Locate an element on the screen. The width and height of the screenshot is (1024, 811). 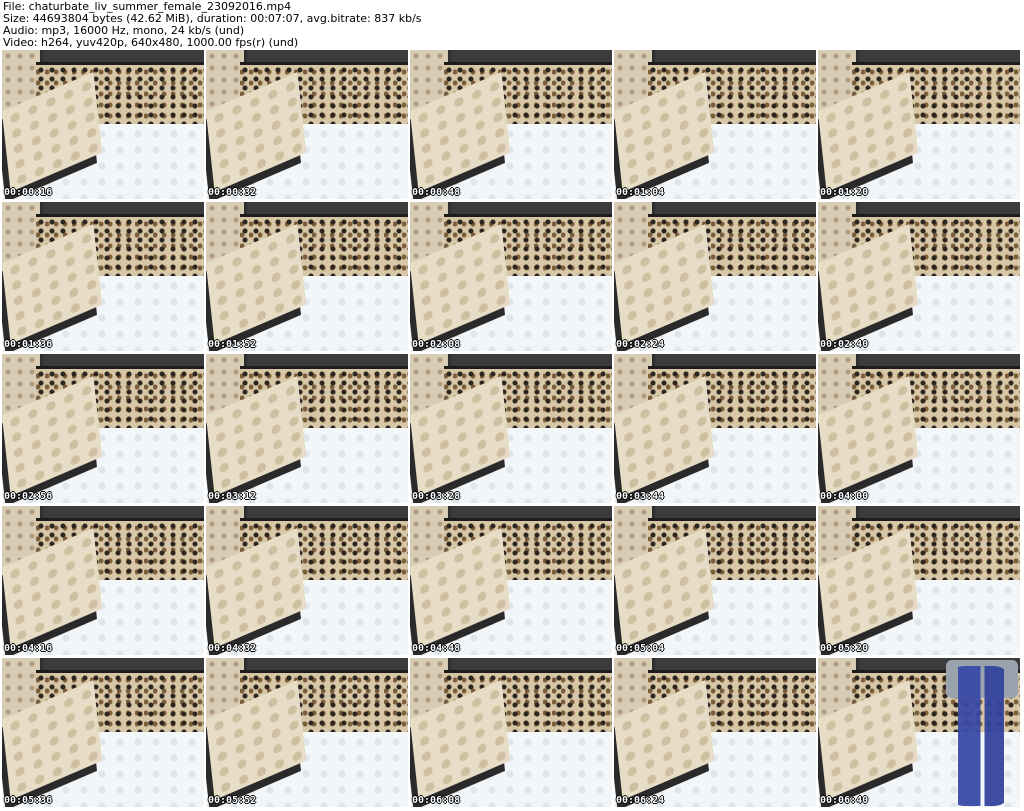
timestamp-label: 00:02:24 is located at coordinates (640, 344).